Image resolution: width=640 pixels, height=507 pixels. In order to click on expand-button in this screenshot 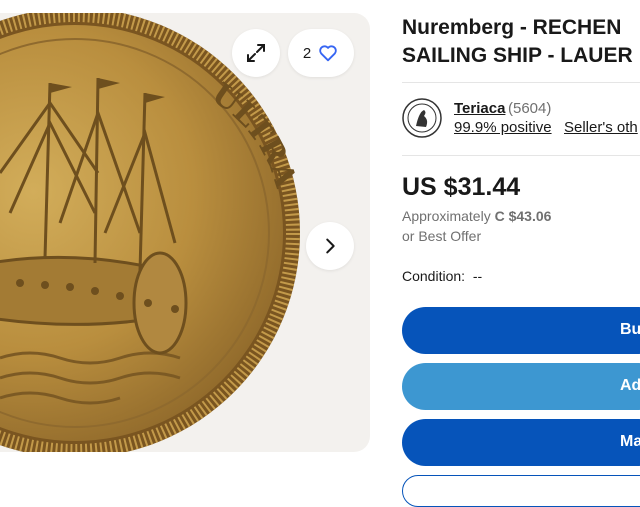, I will do `click(256, 53)`.